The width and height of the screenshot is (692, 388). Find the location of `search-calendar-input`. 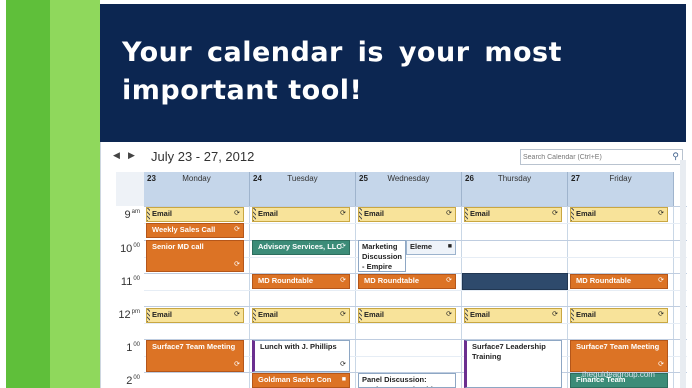

search-calendar-input is located at coordinates (593, 157).